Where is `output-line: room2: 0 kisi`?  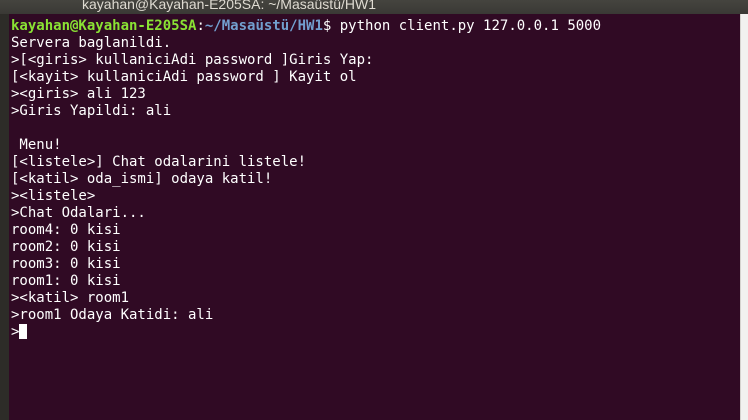
output-line: room2: 0 kisi is located at coordinates (66, 247).